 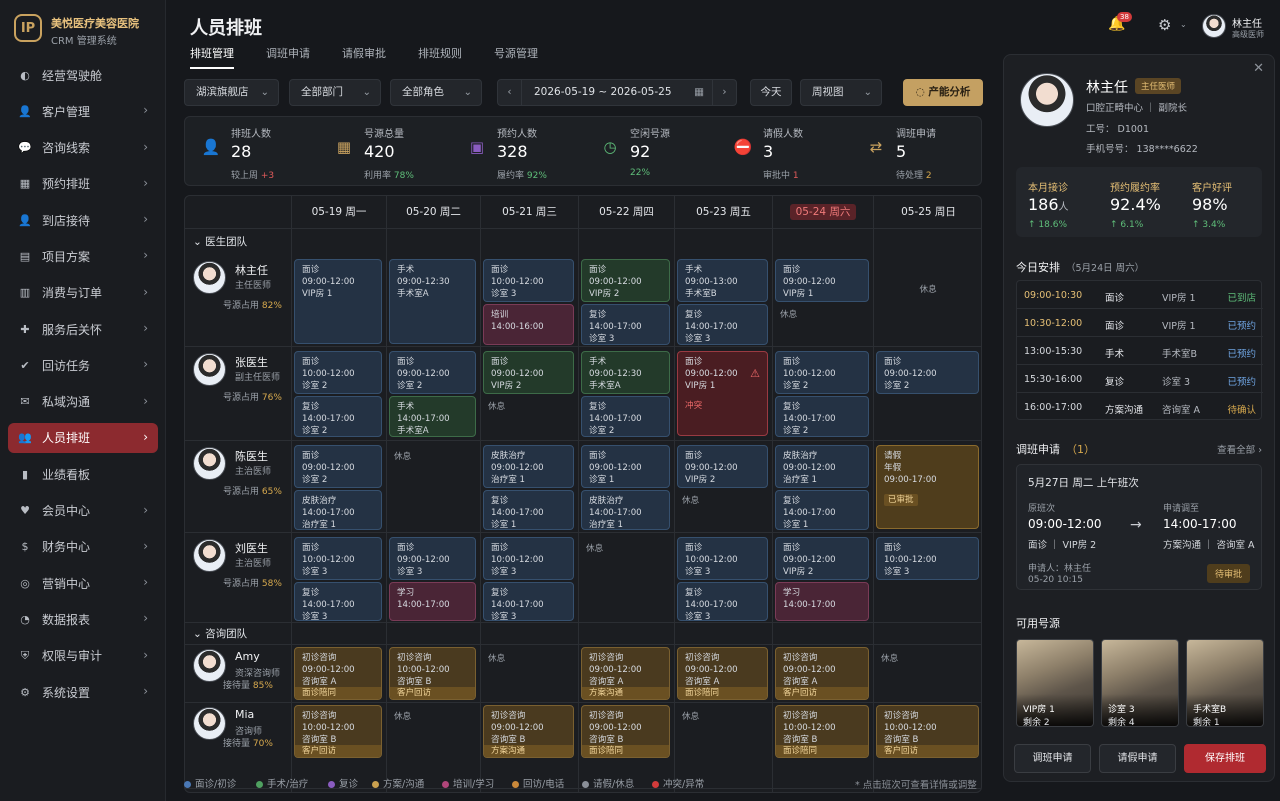 What do you see at coordinates (440, 57) in the screenshot?
I see `tab-3: 排班规则` at bounding box center [440, 57].